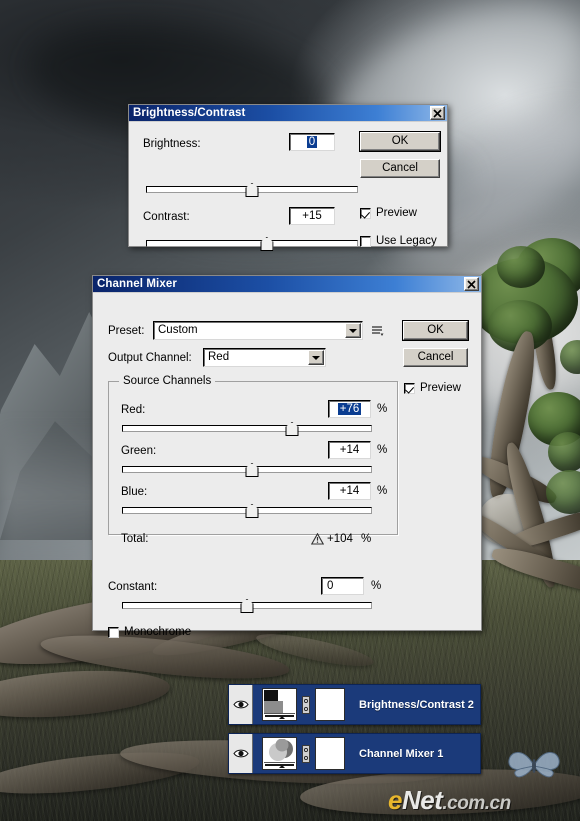 This screenshot has width=580, height=821. I want to click on use-legacy-label: Use Legacy, so click(406, 241).